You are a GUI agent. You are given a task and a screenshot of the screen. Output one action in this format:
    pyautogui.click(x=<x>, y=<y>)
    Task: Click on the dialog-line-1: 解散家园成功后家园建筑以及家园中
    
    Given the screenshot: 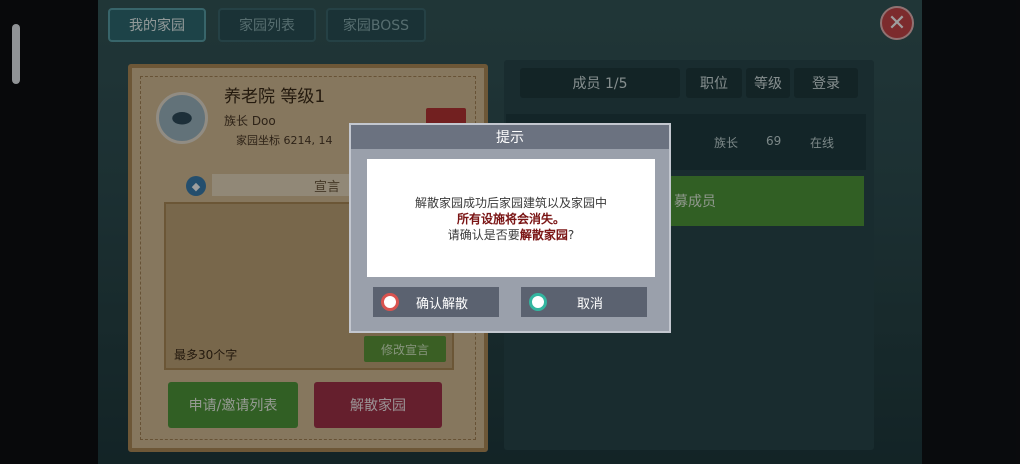 What is the action you would take?
    pyautogui.click(x=510, y=203)
    